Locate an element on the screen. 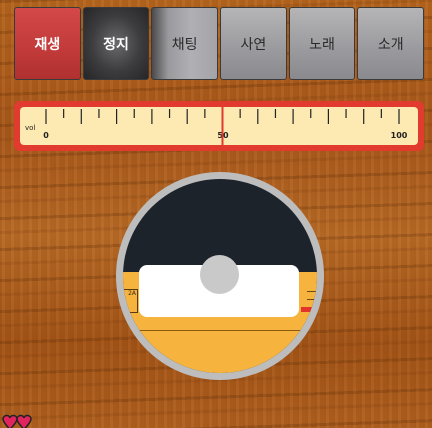  volume-dial: vol 0 50 100 is located at coordinates (219, 126).